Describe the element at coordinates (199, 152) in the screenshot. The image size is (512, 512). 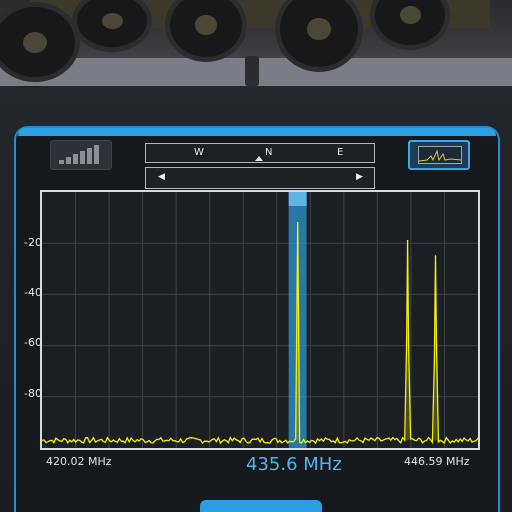
I see `compass-west: W` at that location.